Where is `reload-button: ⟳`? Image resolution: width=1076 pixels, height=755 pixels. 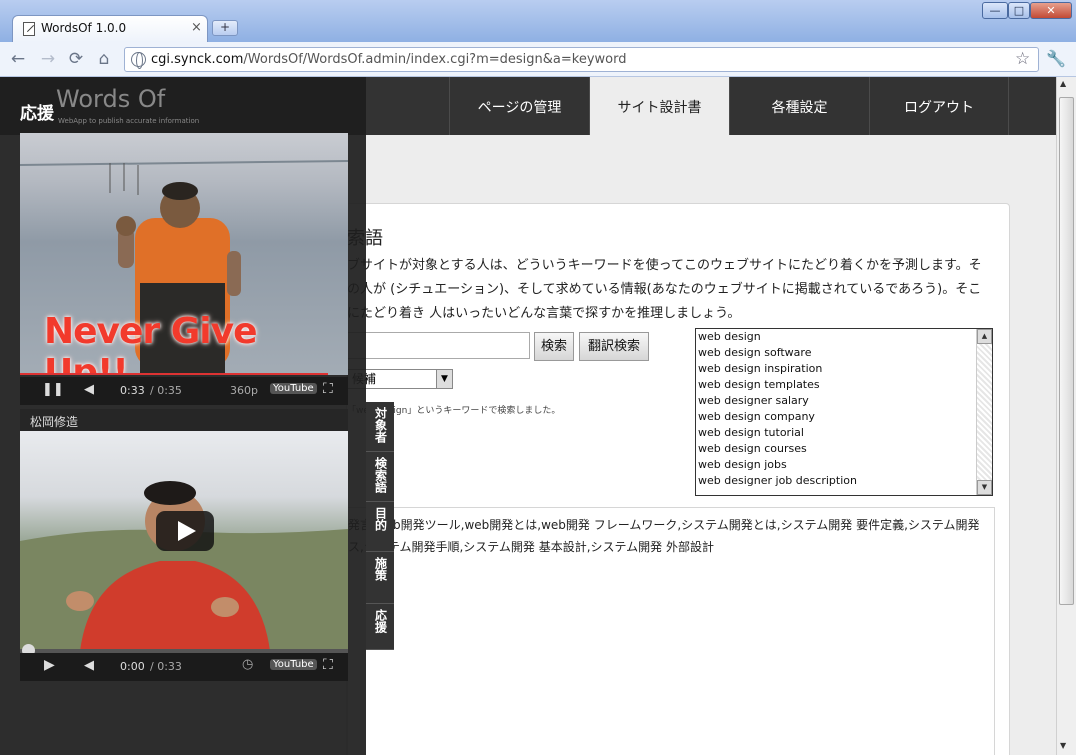
reload-button: ⟳ is located at coordinates (76, 60).